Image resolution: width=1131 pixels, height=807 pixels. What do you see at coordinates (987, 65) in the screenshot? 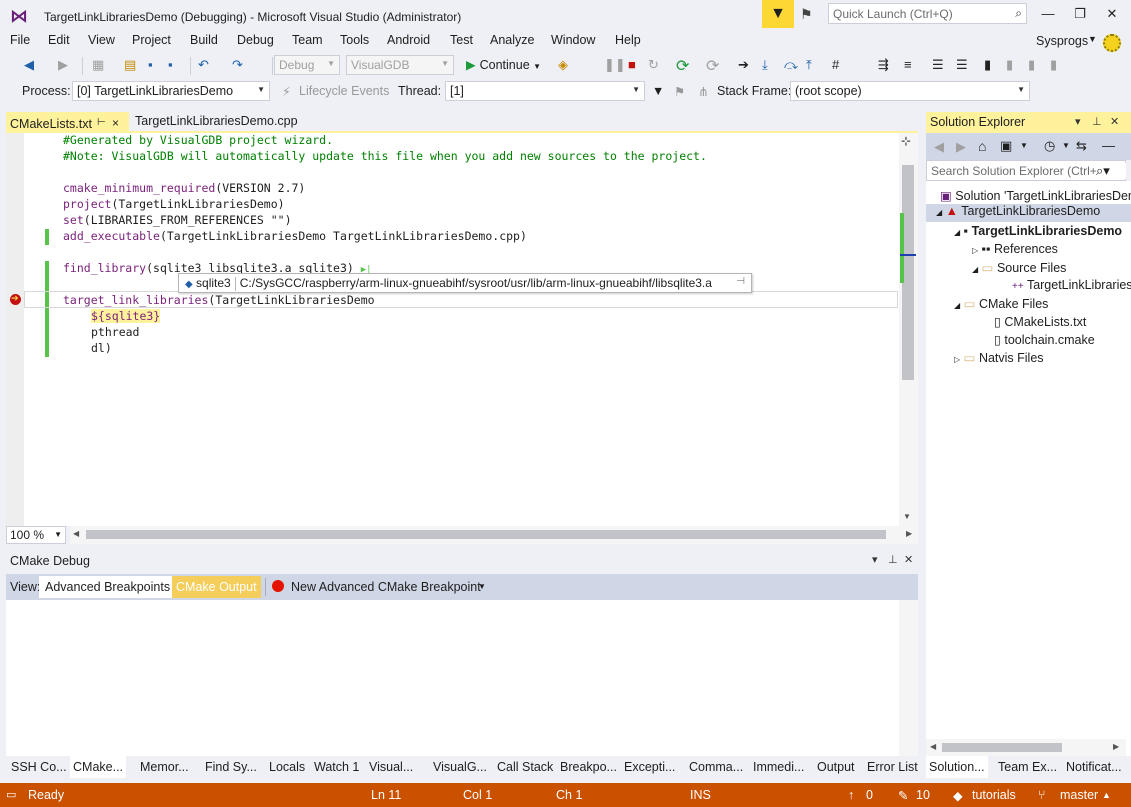
I see `bookmark-icon: ▮` at bounding box center [987, 65].